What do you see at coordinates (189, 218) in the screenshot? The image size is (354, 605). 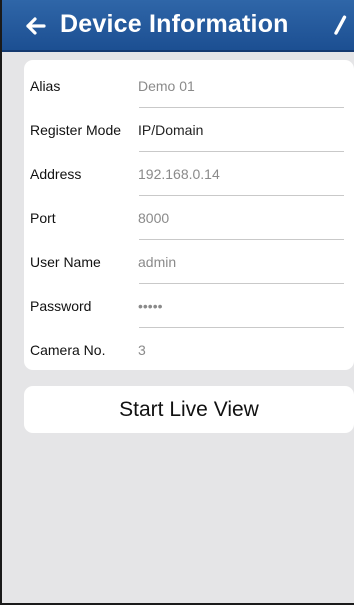 I see `port-row: Port 8000` at bounding box center [189, 218].